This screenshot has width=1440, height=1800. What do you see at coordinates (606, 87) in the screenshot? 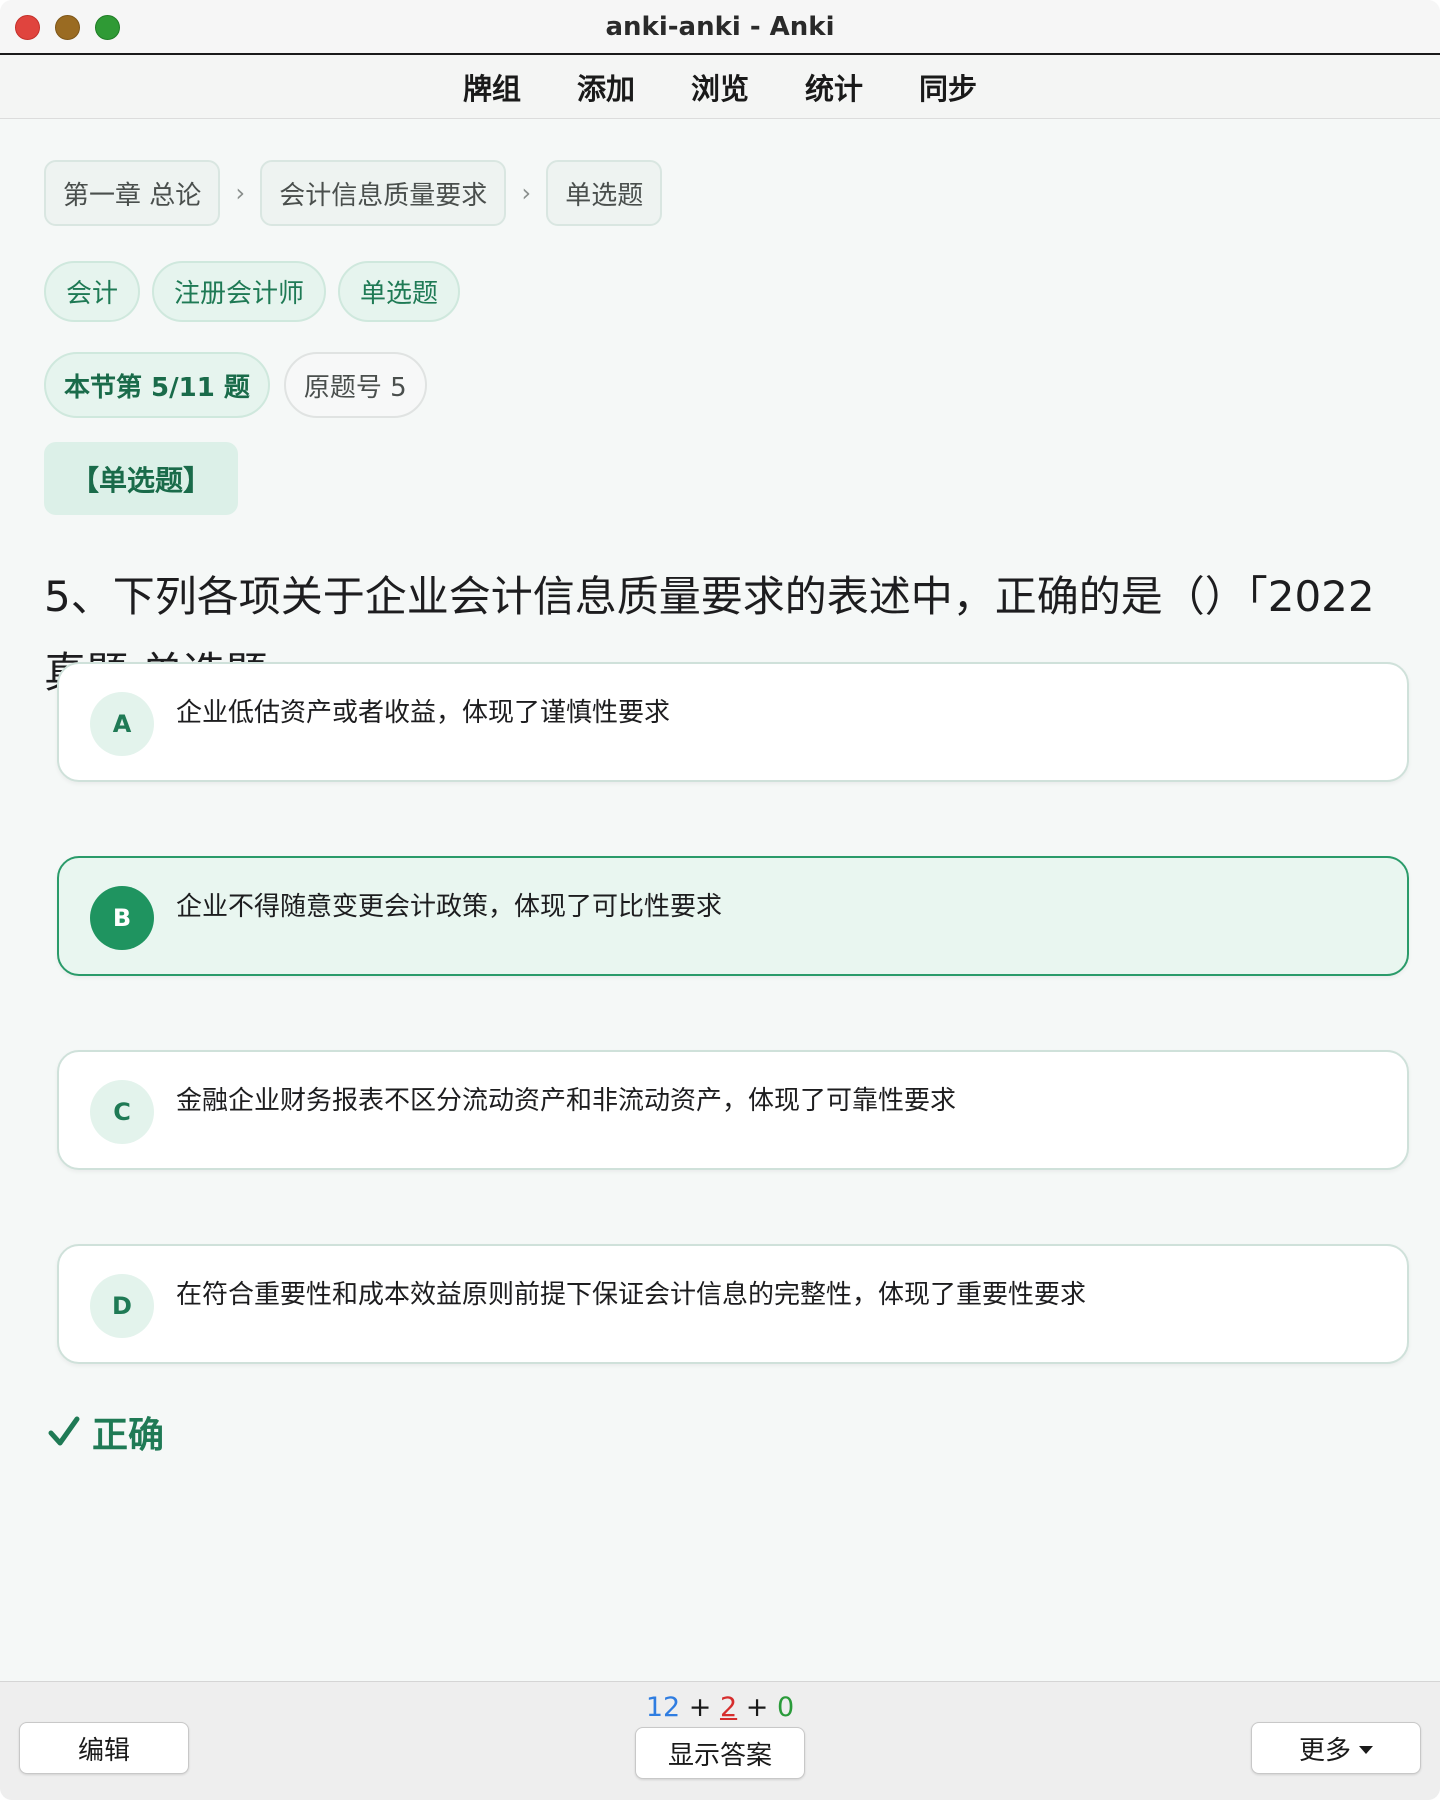
I see `toolbar-add: 添加` at bounding box center [606, 87].